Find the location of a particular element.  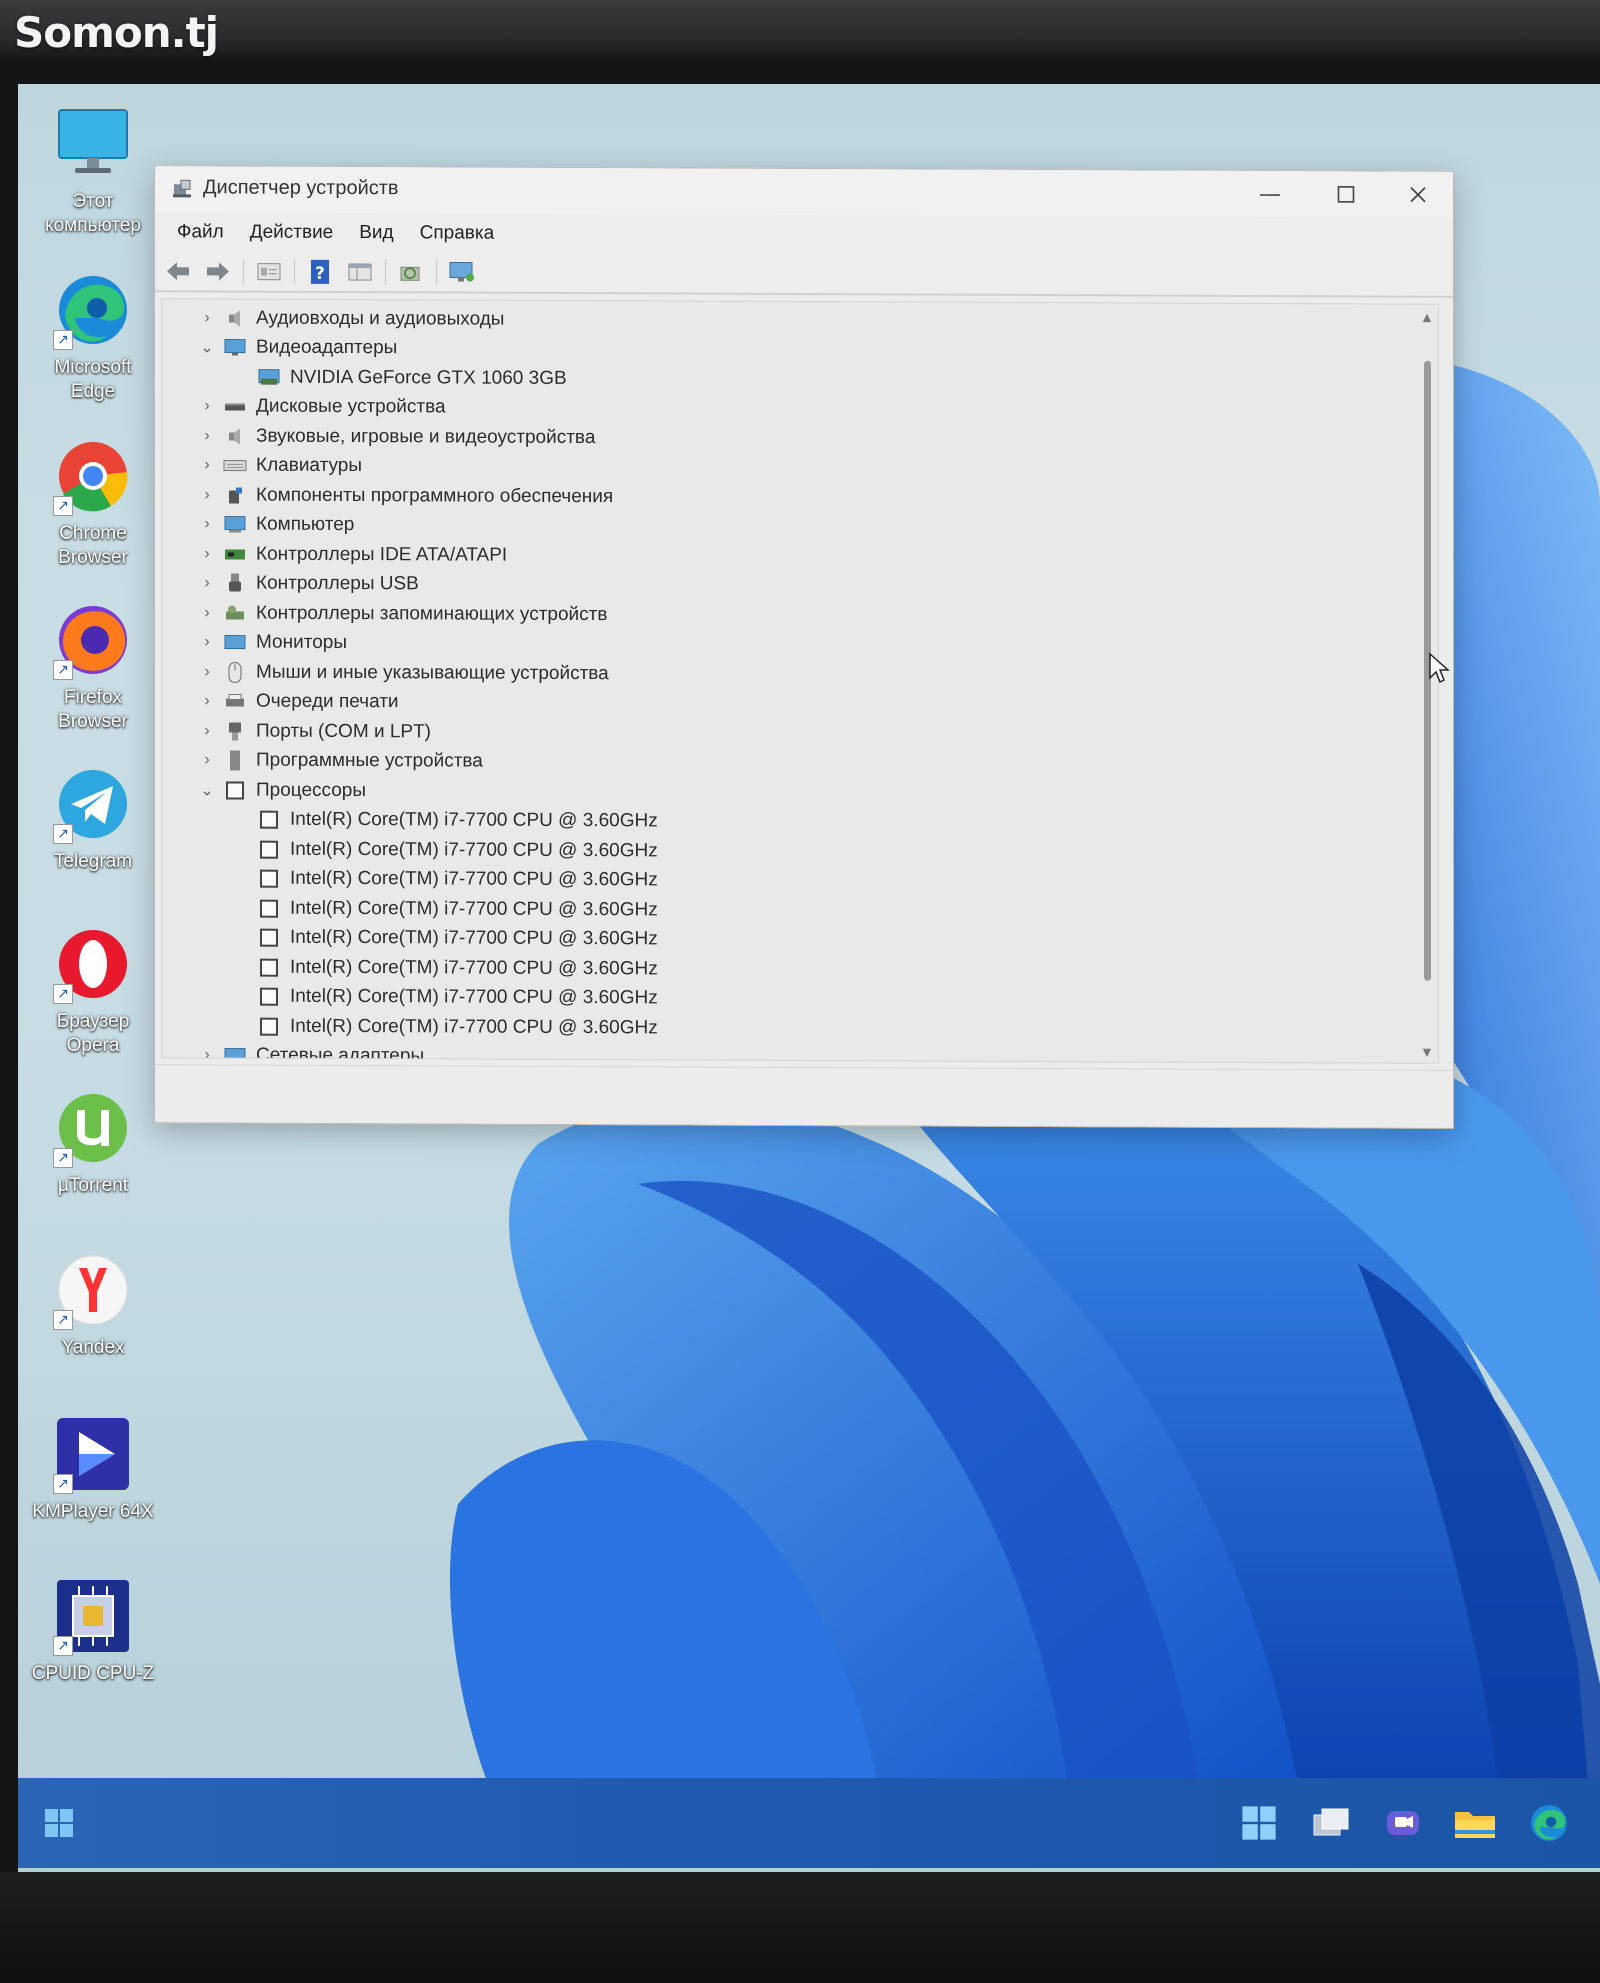

properties-icon is located at coordinates (269, 272).